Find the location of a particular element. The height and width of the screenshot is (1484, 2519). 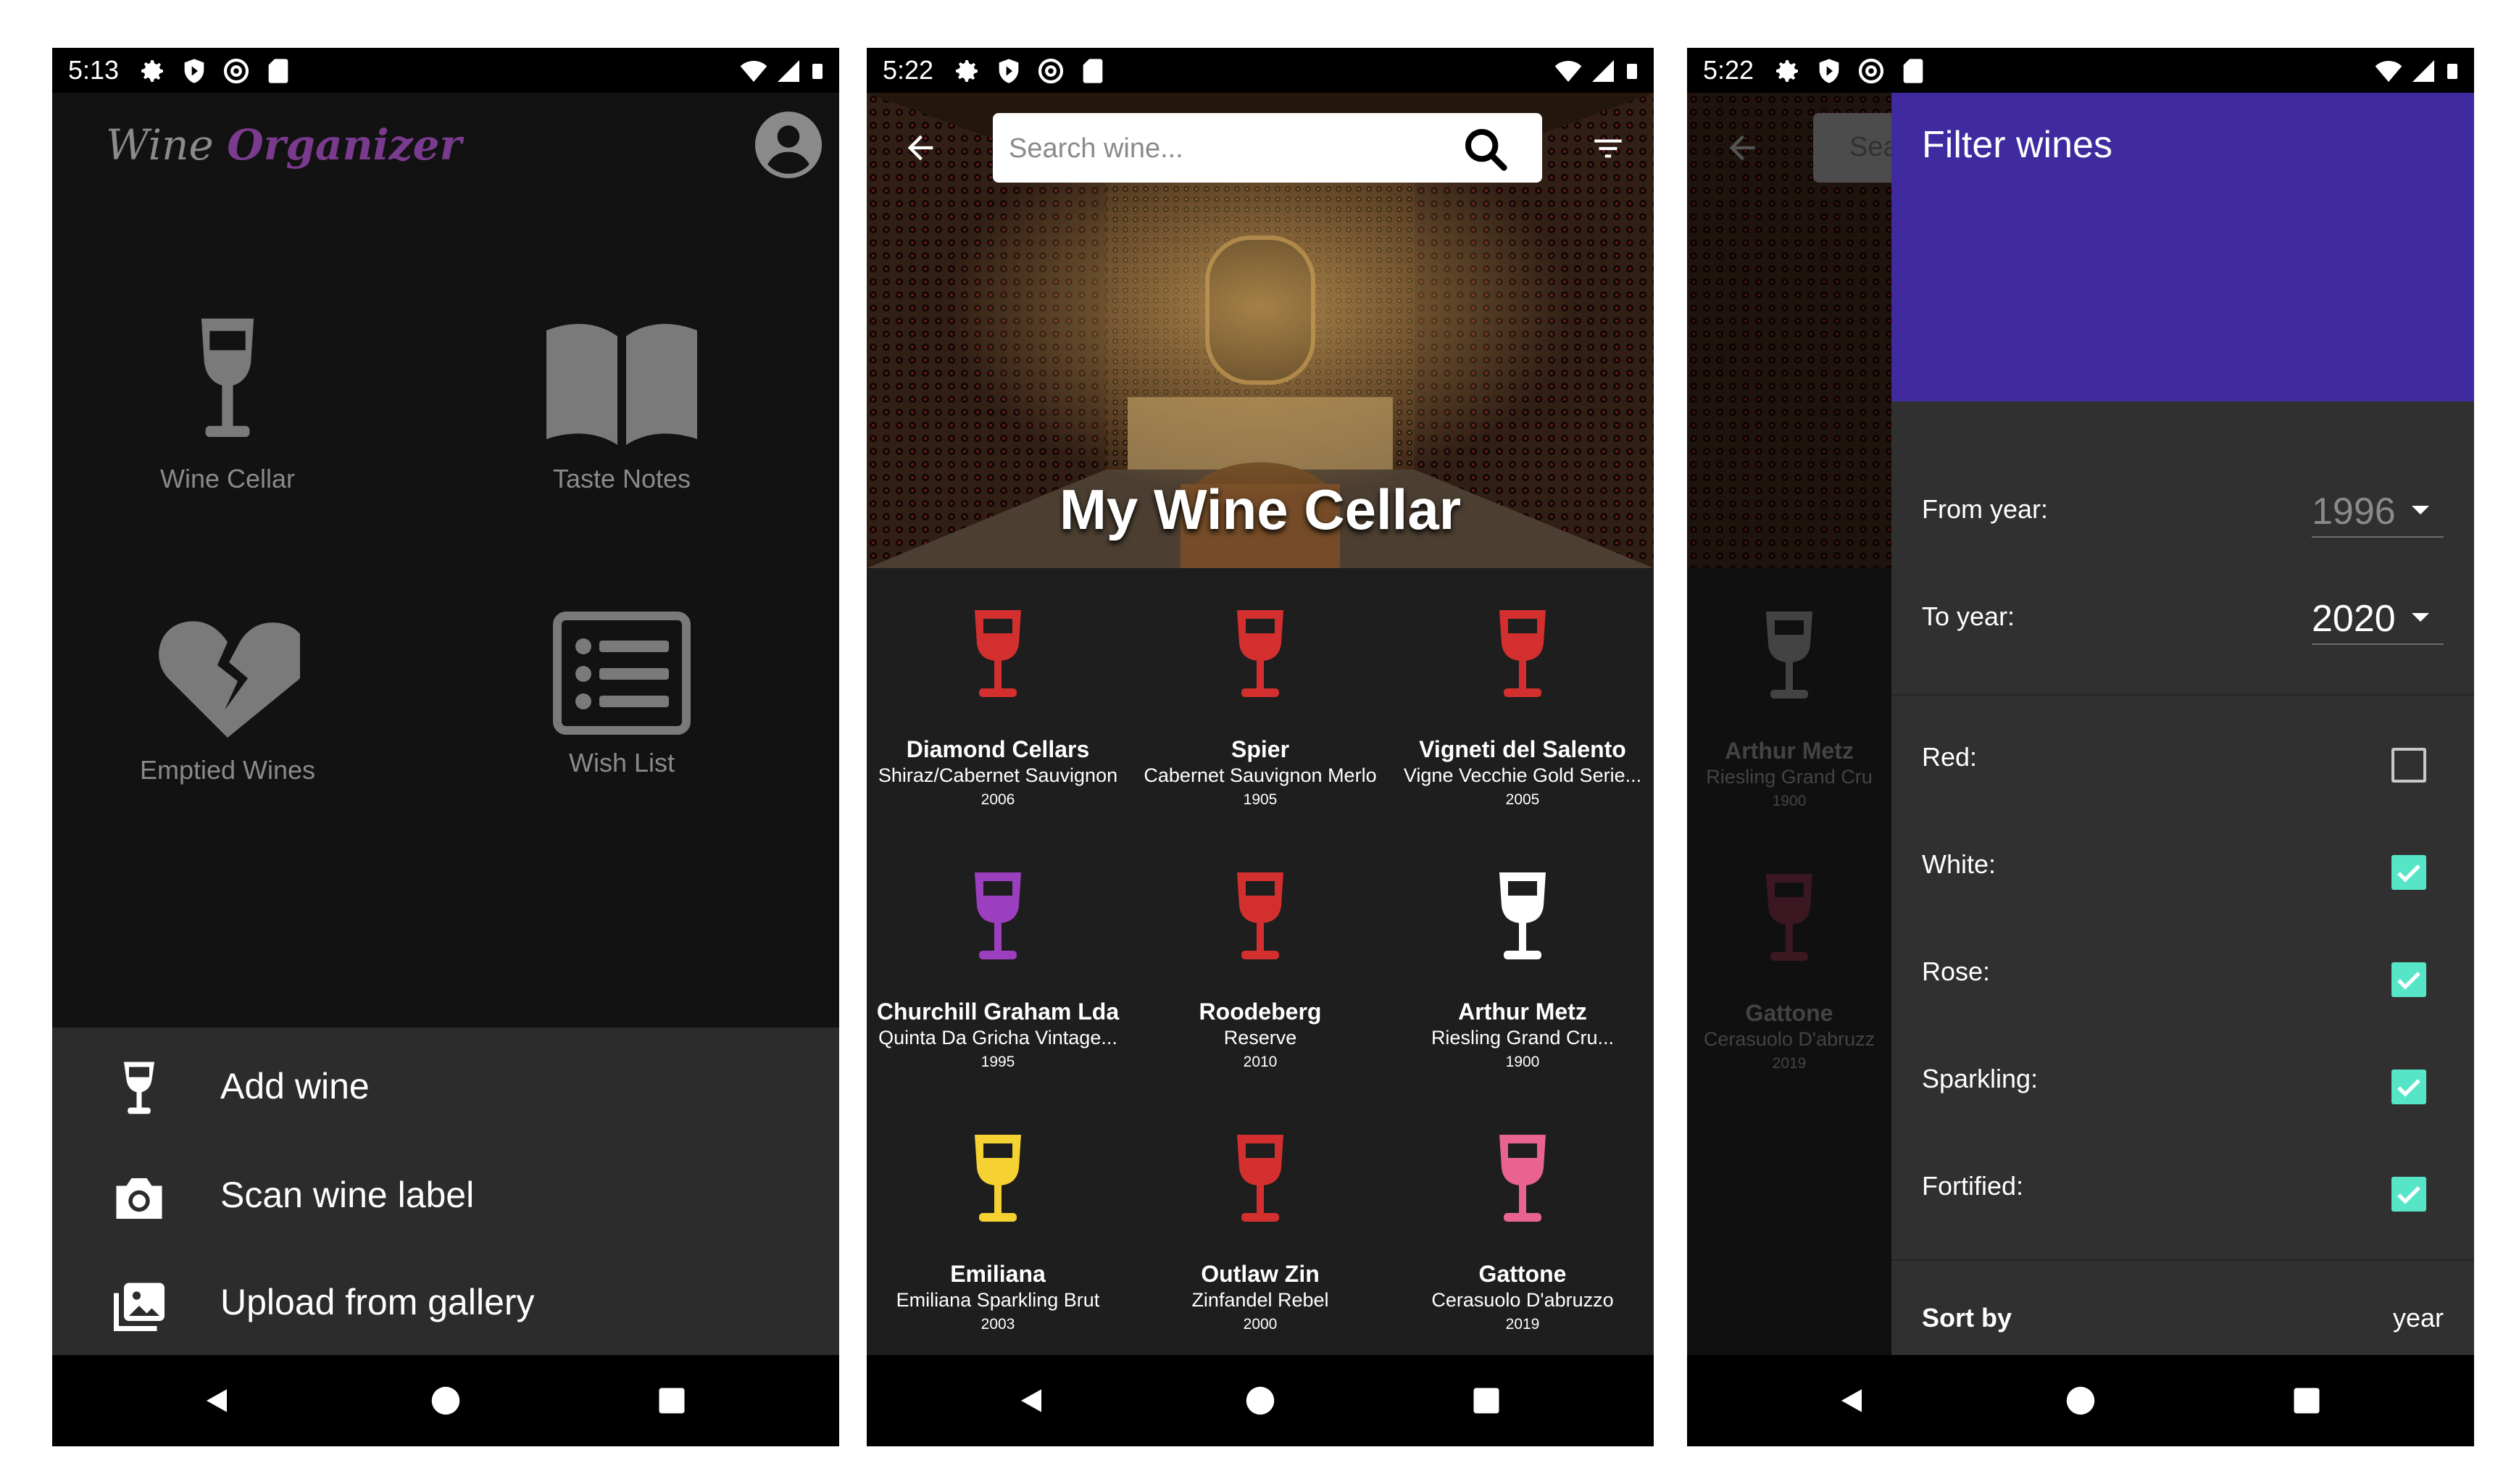

wine-year: 1905 is located at coordinates (1261, 800).